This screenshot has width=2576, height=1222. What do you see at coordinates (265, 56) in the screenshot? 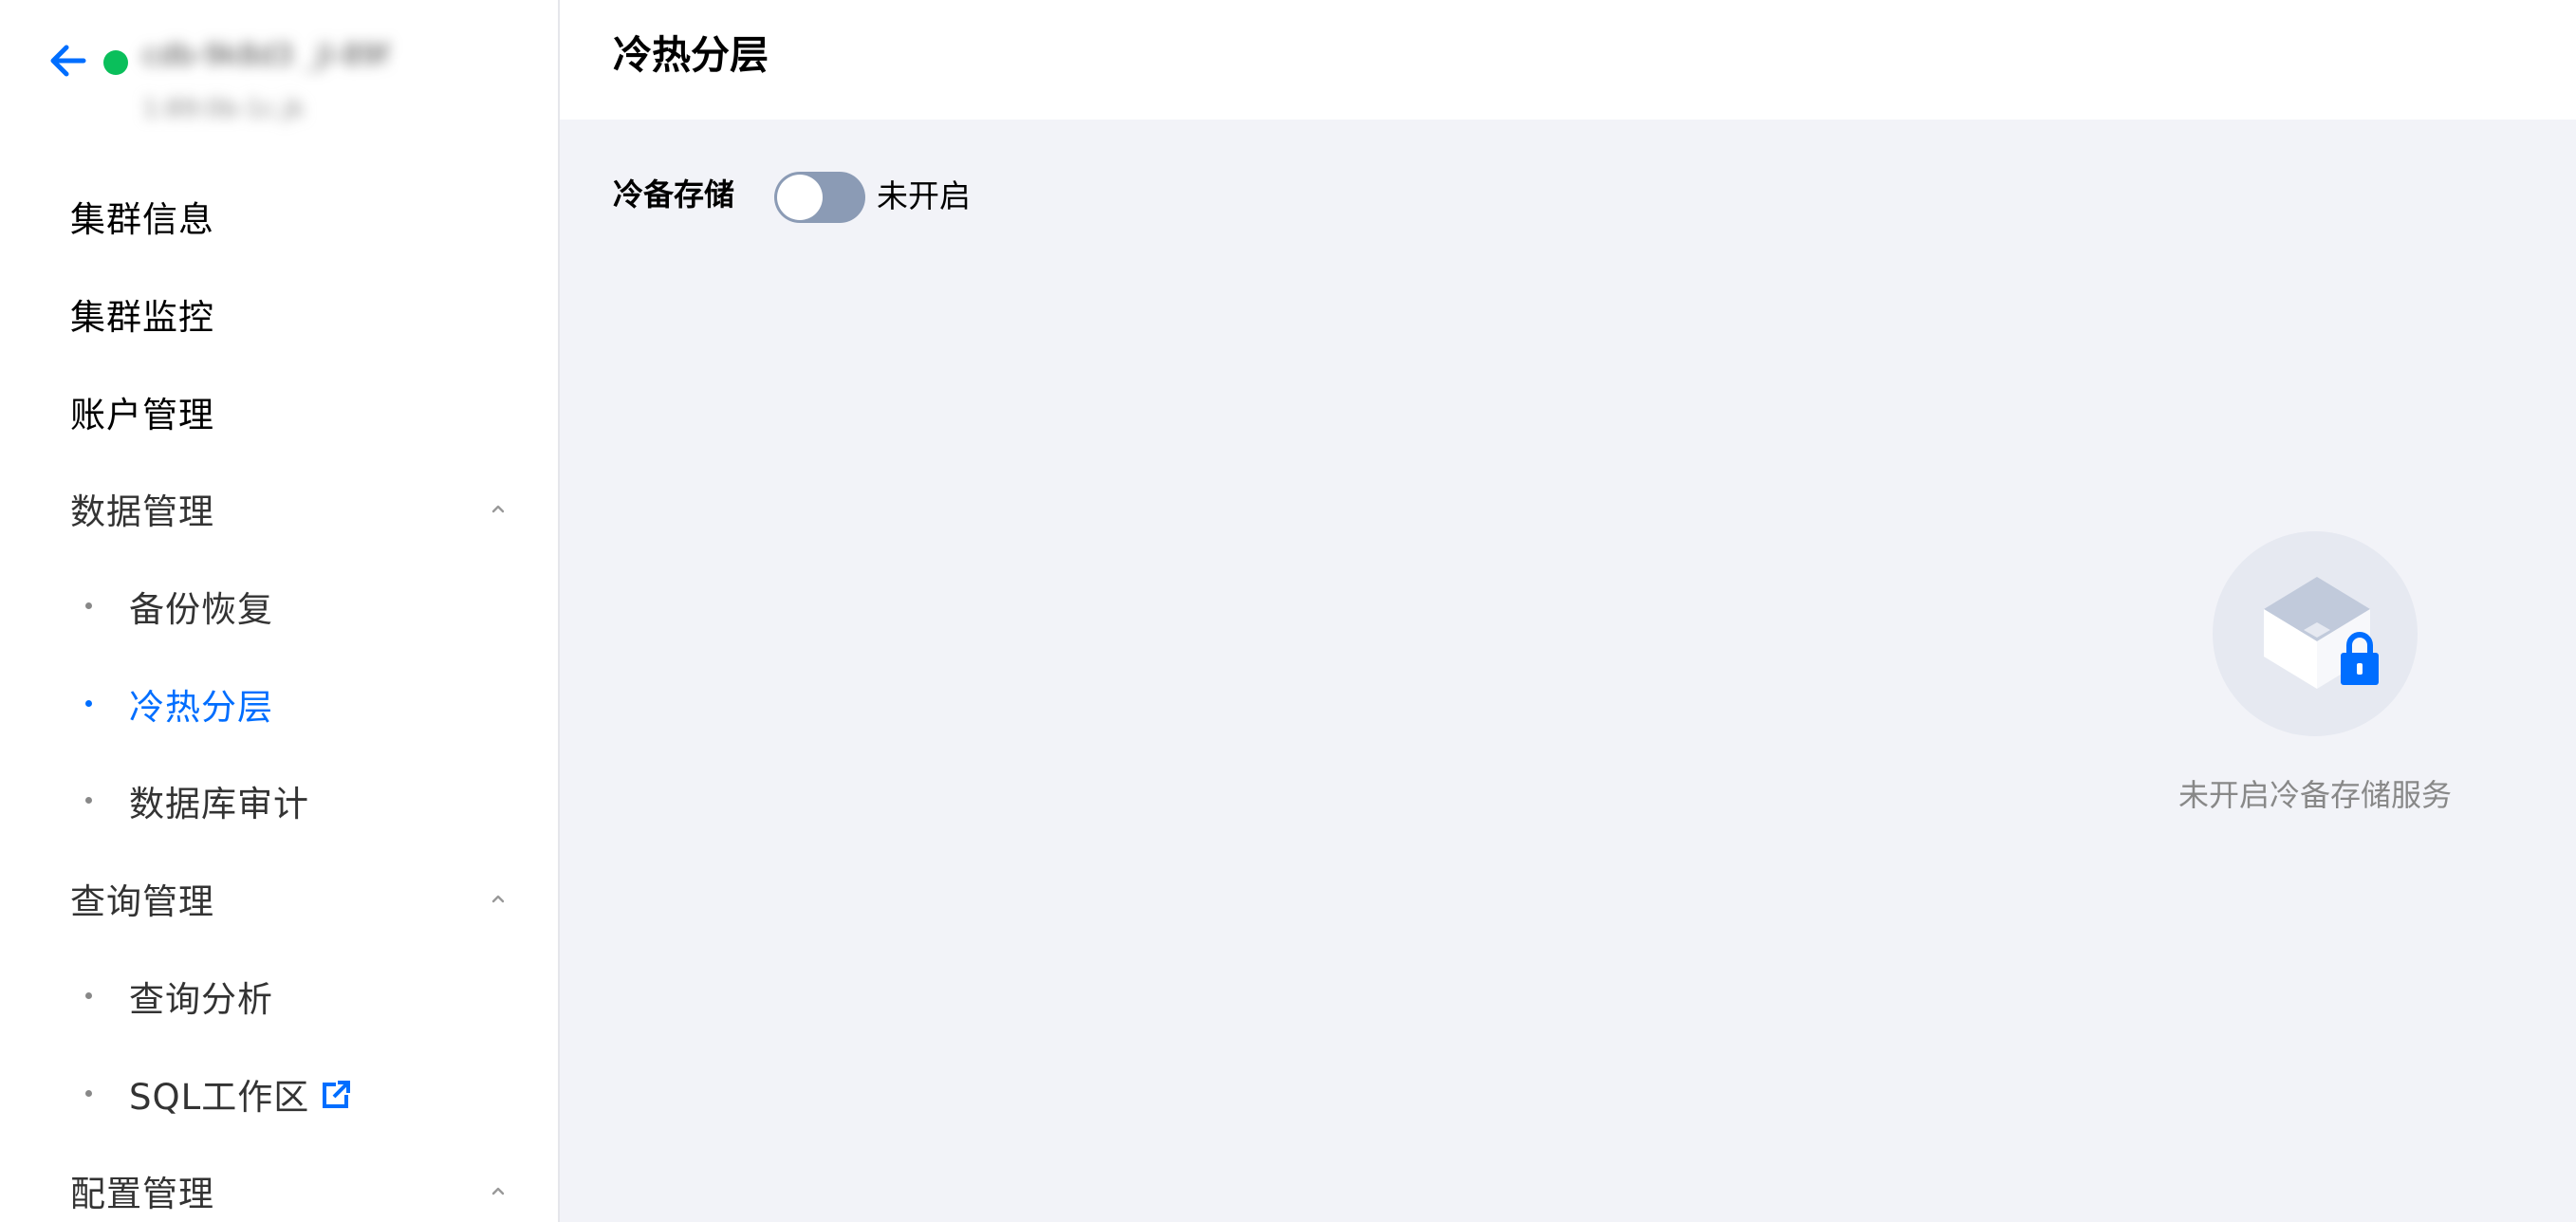
I see `cluster-name: cdb-9k8d3 _jl-89f` at bounding box center [265, 56].